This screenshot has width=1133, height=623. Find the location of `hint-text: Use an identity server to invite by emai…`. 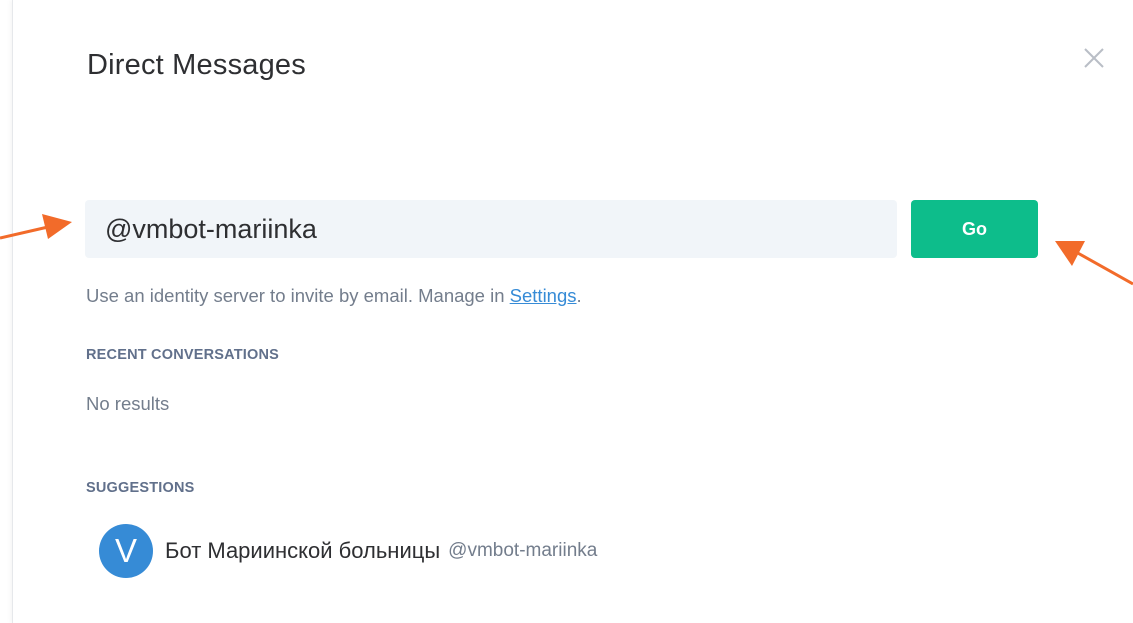

hint-text: Use an identity server to invite by emai… is located at coordinates (298, 295).